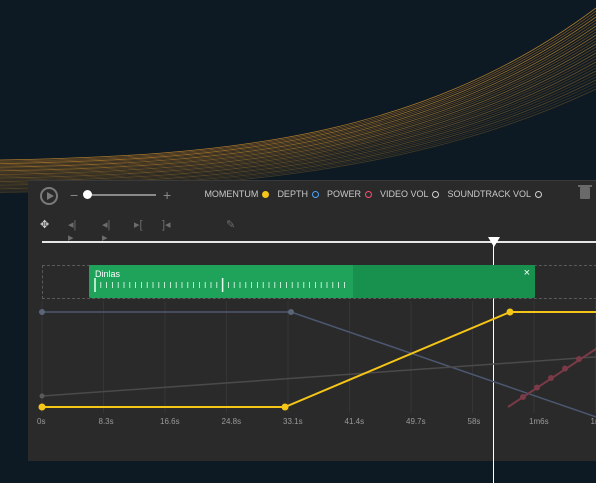 Image resolution: width=596 pixels, height=483 pixels. Describe the element at coordinates (319, 242) in the screenshot. I see `timeline-scrubber` at that location.